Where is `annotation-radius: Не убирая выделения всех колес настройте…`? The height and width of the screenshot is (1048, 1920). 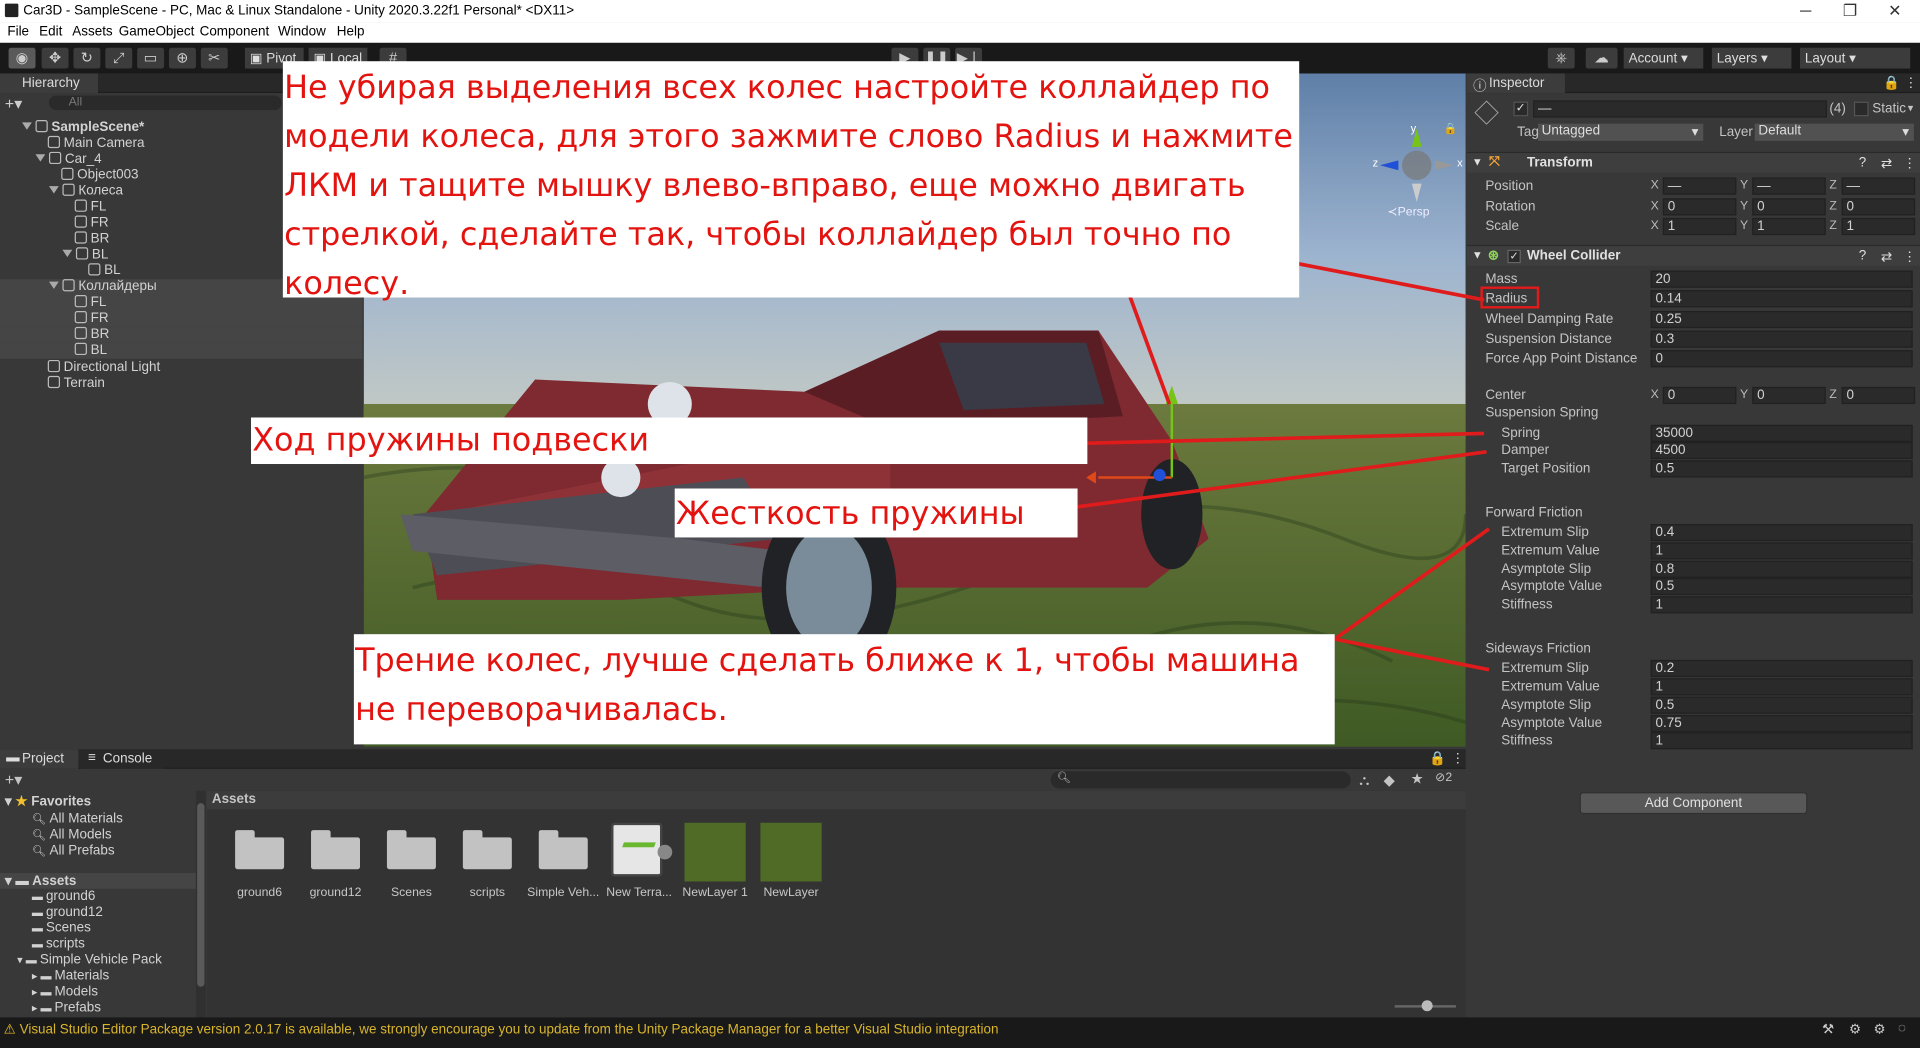 annotation-radius: Не убирая выделения всех колес настройте… is located at coordinates (791, 181).